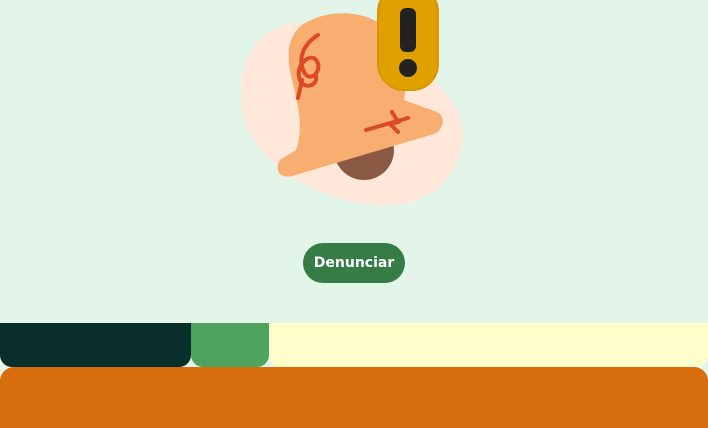 The width and height of the screenshot is (708, 428). What do you see at coordinates (488, 345) in the screenshot?
I see `color-band-cream` at bounding box center [488, 345].